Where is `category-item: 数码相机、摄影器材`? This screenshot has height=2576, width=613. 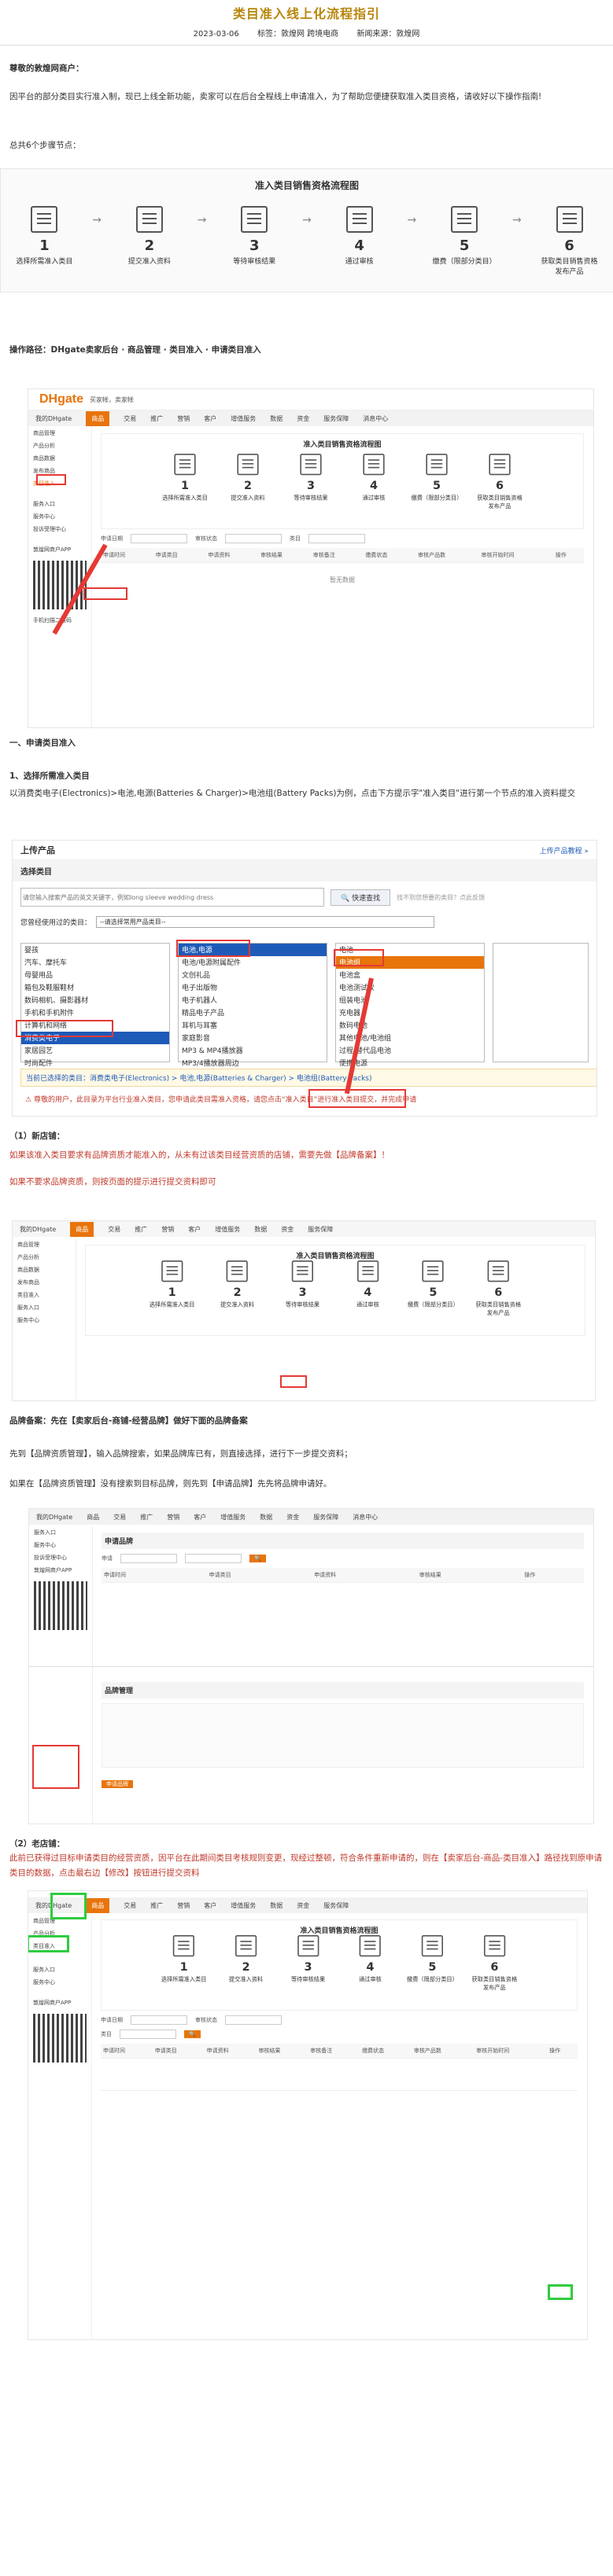
category-item: 数码相机、摄影器材 is located at coordinates (95, 1000).